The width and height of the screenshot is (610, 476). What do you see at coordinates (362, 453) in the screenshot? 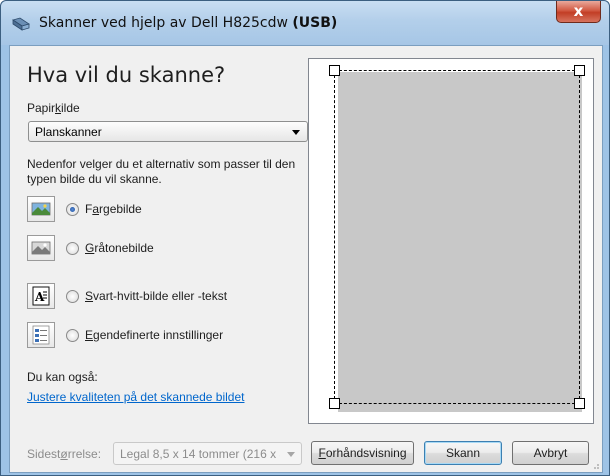
I see `preview-button: Forhåndsvisning` at bounding box center [362, 453].